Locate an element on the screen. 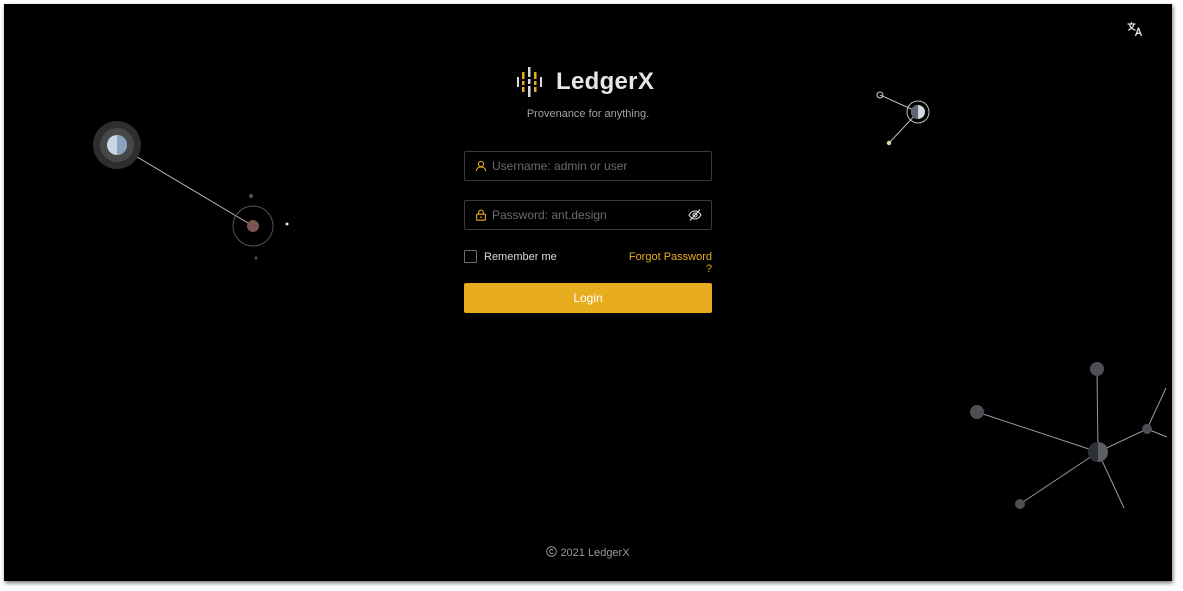 The width and height of the screenshot is (1183, 591). remember-me-label: Remember me is located at coordinates (520, 256).